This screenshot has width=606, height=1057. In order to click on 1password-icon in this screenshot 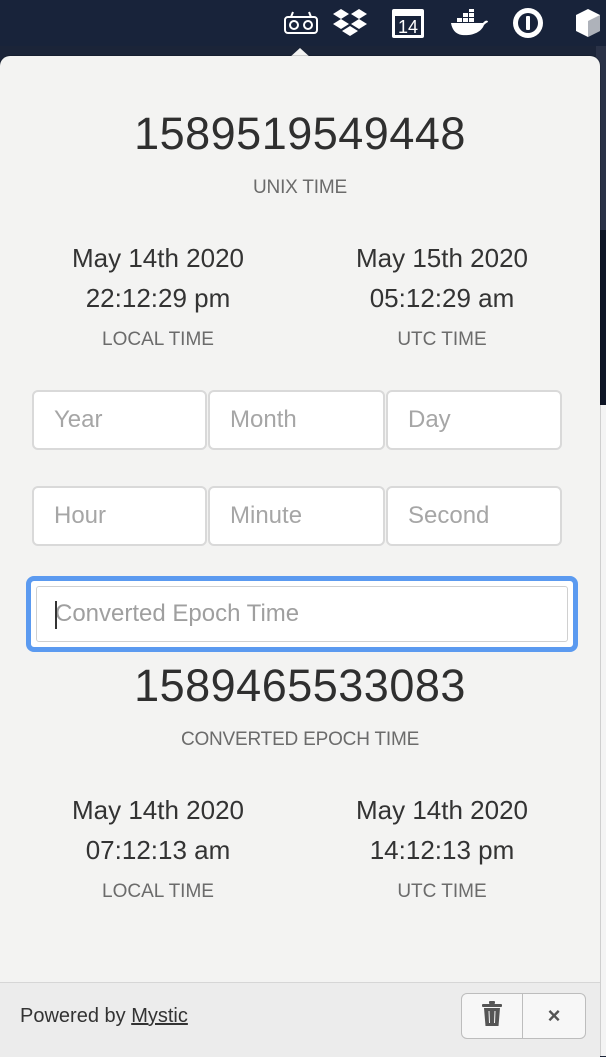, I will do `click(528, 23)`.